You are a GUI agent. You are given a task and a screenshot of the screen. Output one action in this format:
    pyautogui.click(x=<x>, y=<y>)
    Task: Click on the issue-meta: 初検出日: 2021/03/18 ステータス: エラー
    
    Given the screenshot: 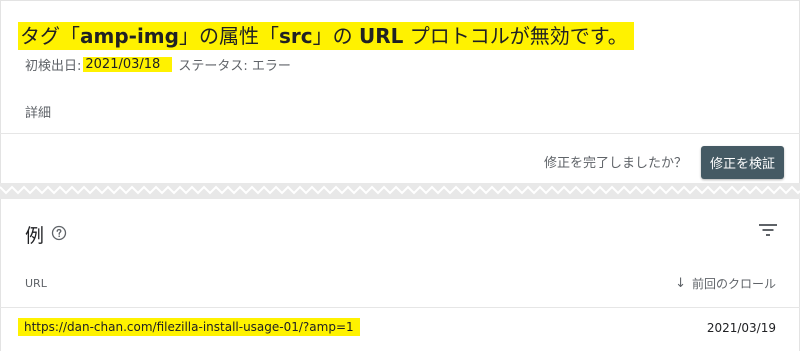 What is the action you would take?
    pyautogui.click(x=158, y=64)
    